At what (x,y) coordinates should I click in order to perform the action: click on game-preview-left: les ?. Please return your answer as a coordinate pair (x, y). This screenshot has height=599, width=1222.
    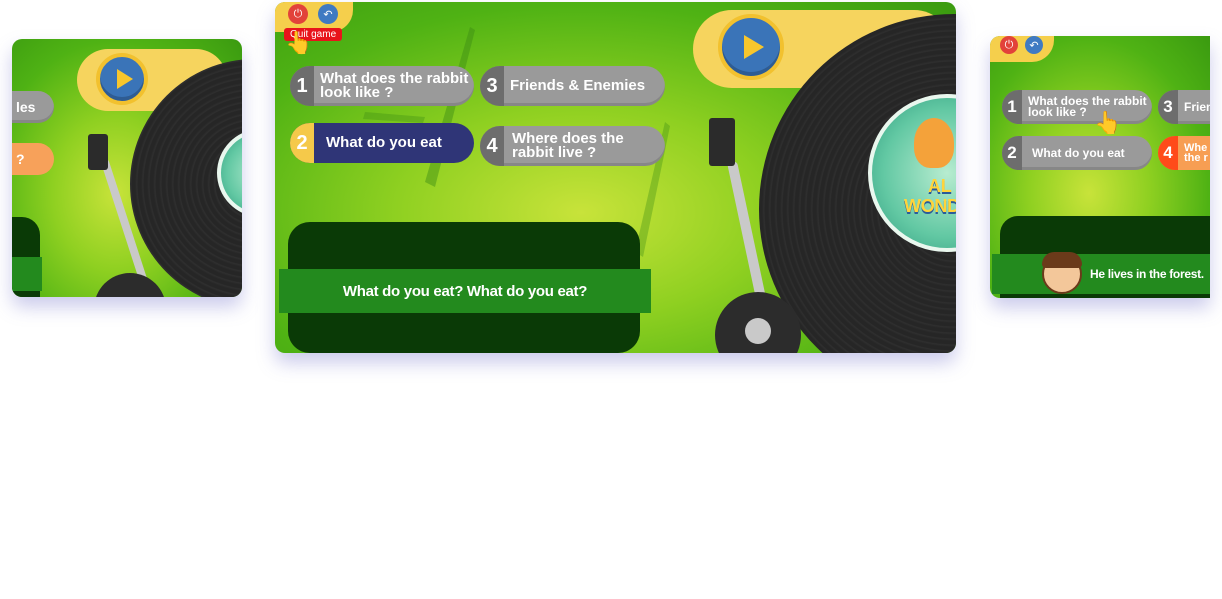
    Looking at the image, I should click on (127, 168).